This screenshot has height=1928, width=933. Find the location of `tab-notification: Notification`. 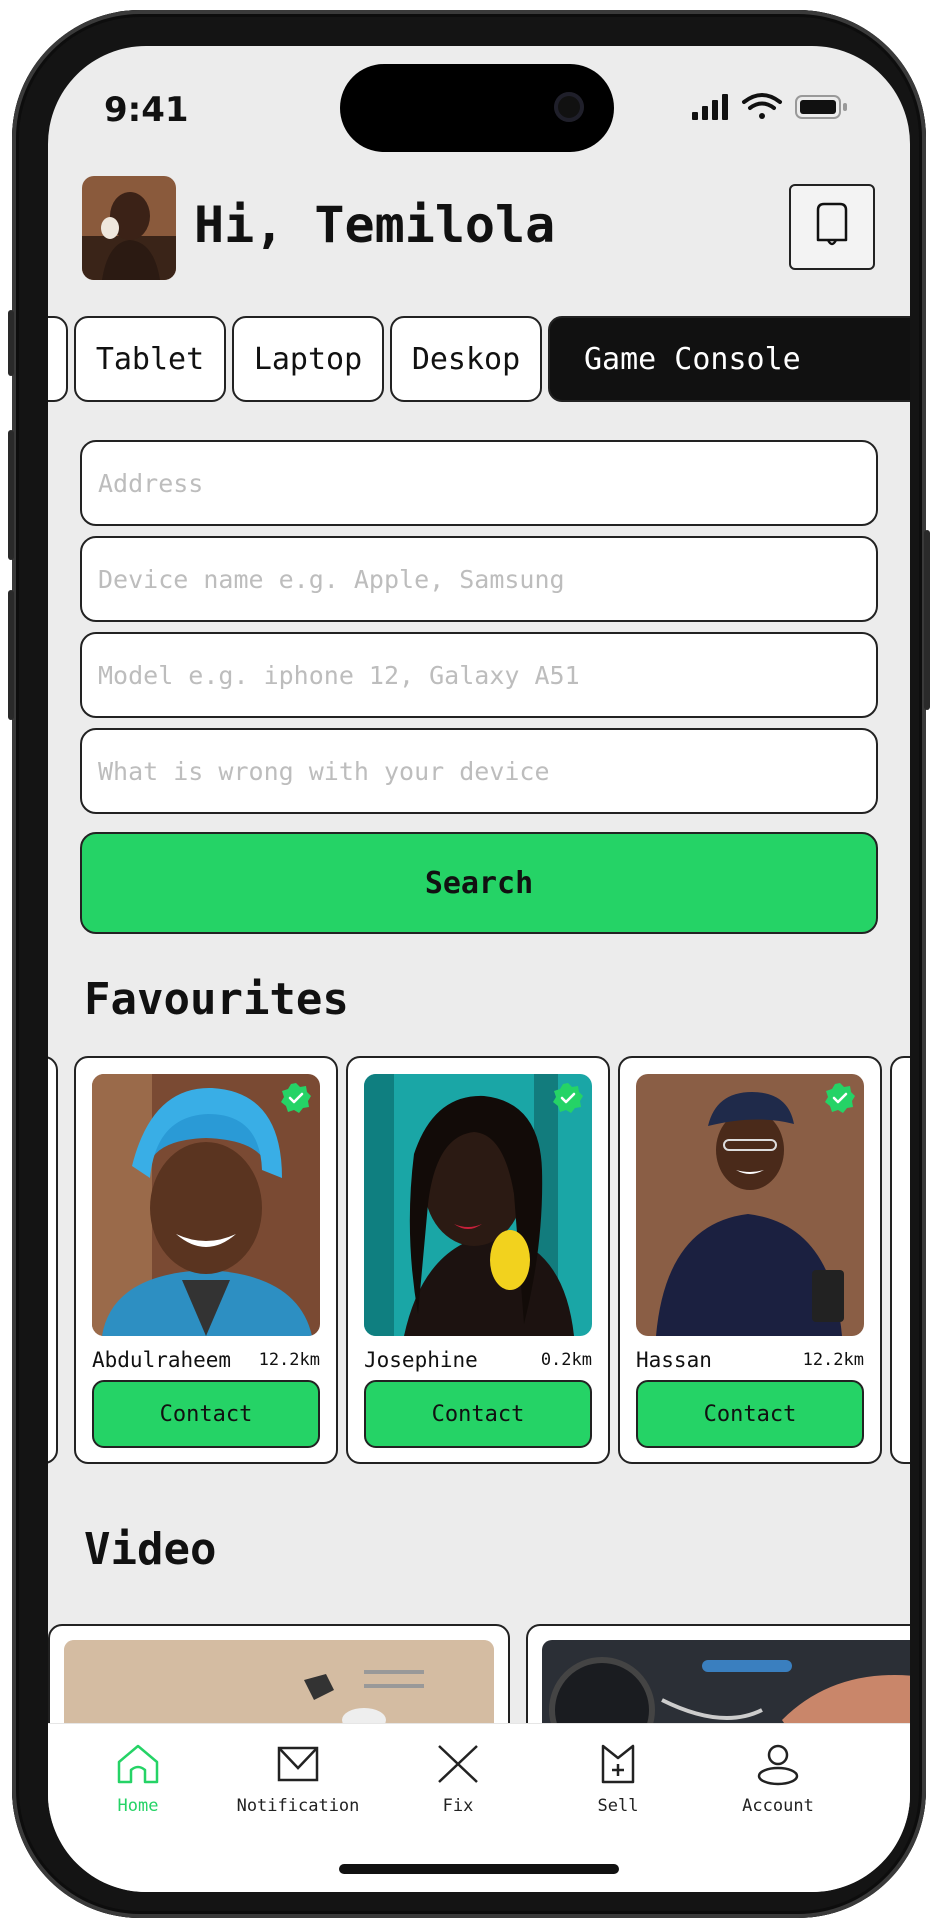

tab-notification: Notification is located at coordinates (298, 1792).